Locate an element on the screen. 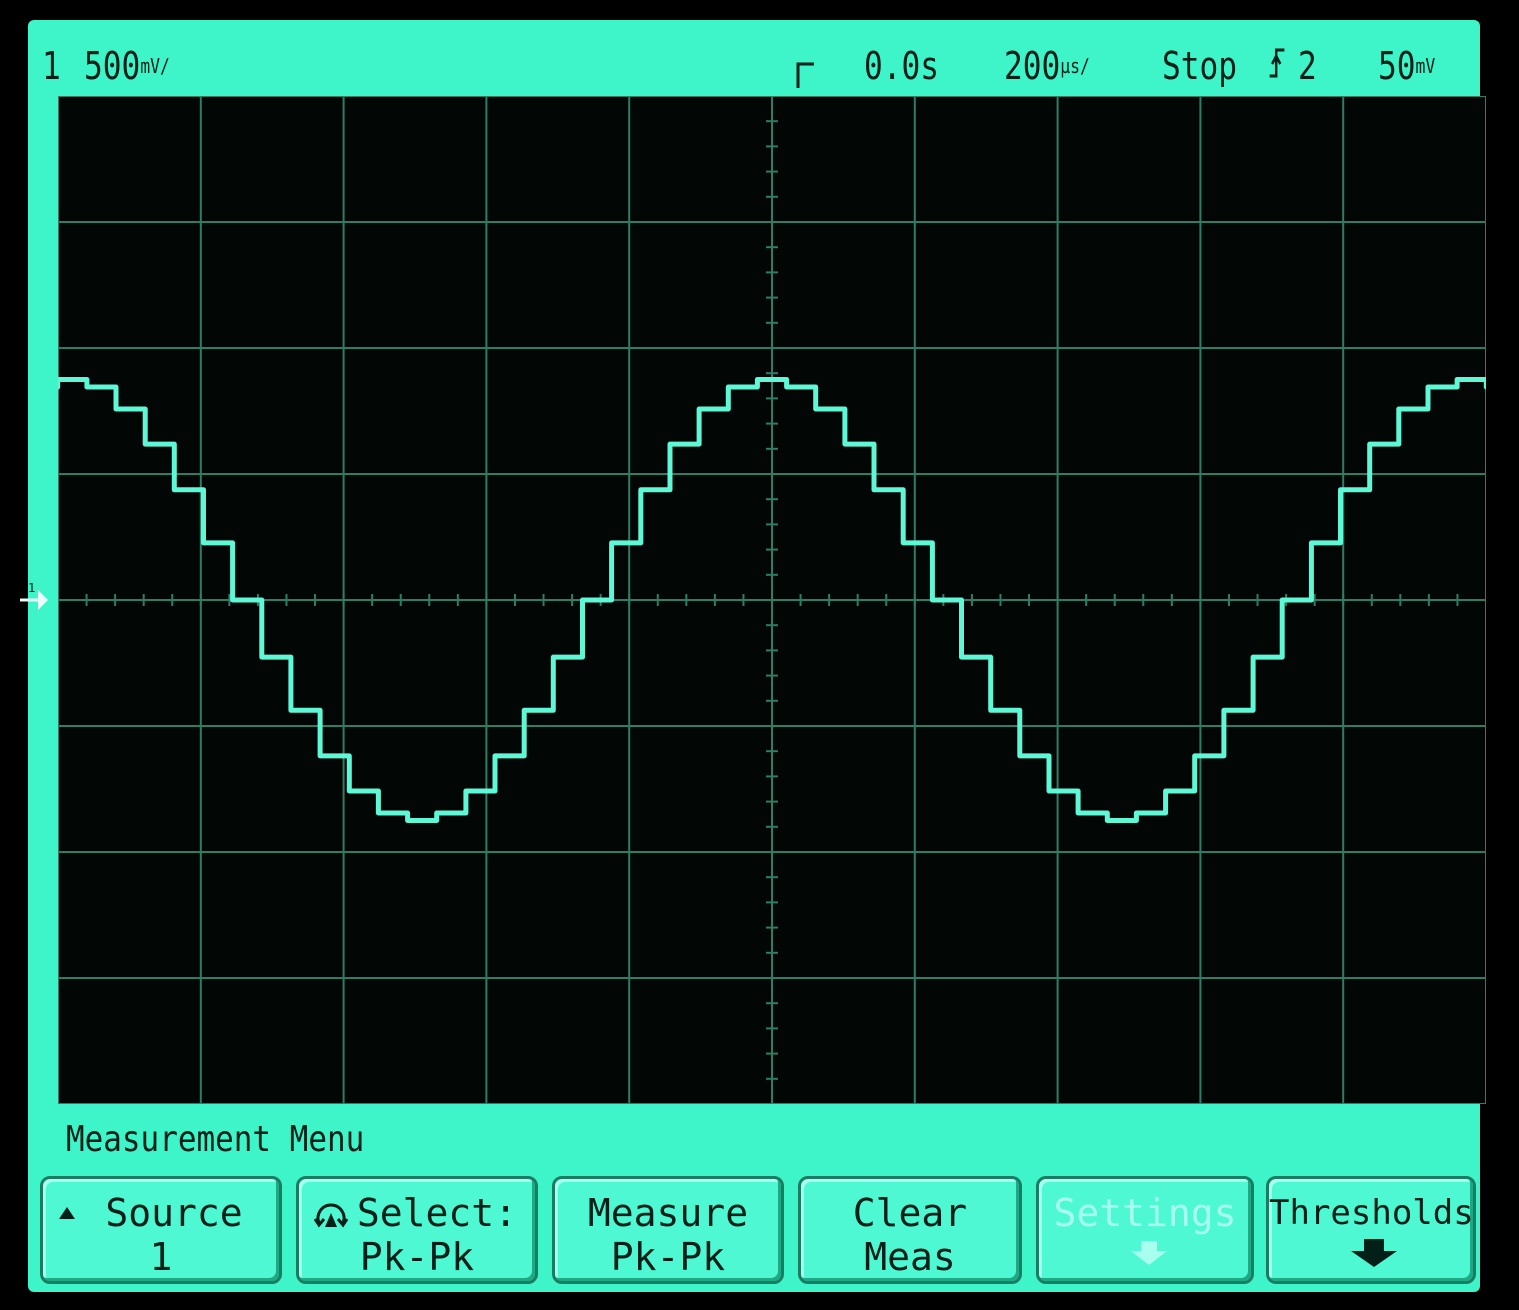 The width and height of the screenshot is (1519, 1310). select-softkey: Select: Pk-Pk is located at coordinates (417, 1230).